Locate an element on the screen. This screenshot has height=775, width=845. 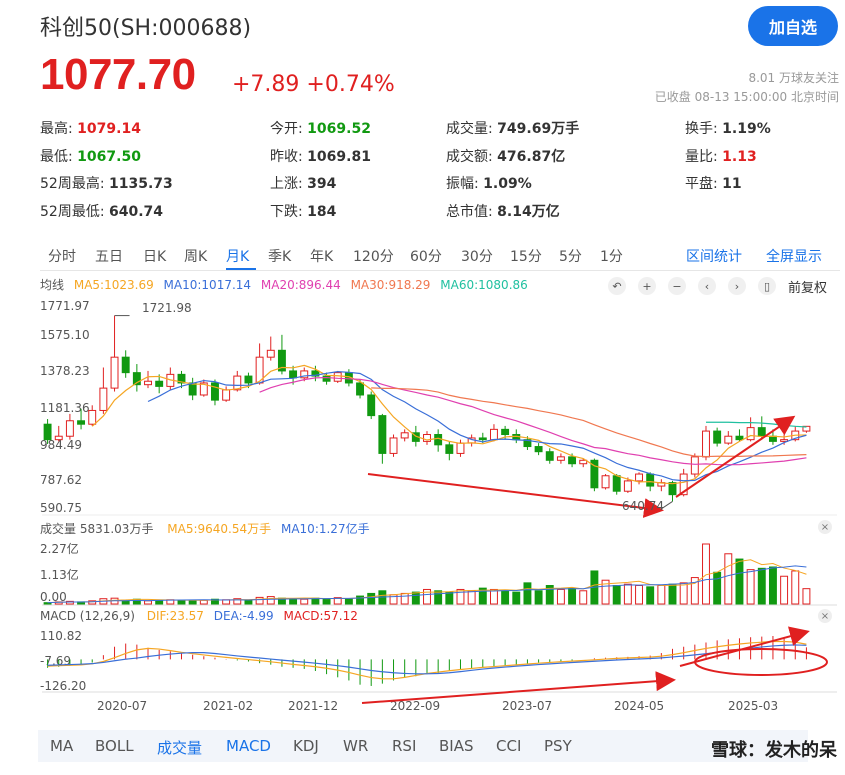
ma60-line is located at coordinates (756, 424).